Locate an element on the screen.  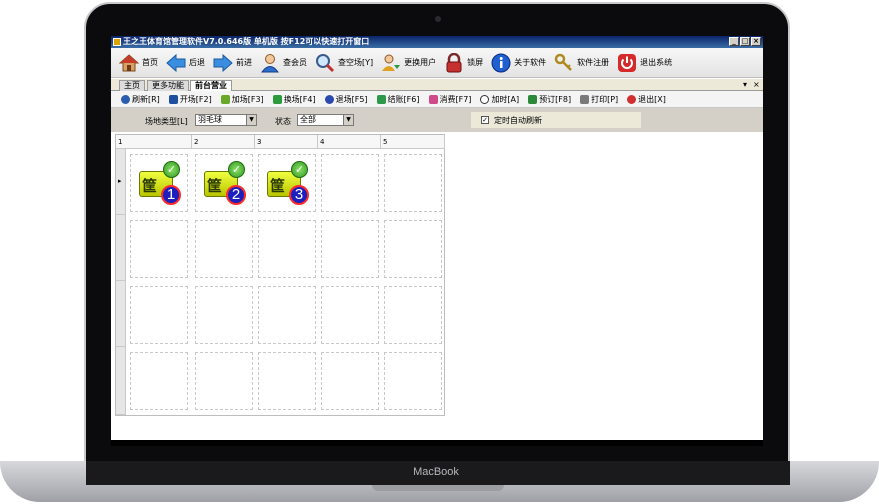
auto-refresh-label: 定时自动刷新 is located at coordinates (518, 120).